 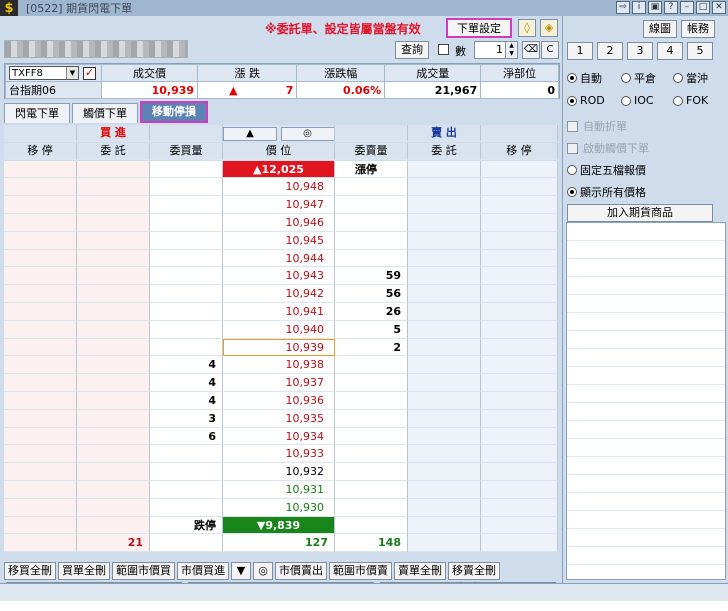 I want to click on ask-qty-cell: 59, so click(x=371, y=276).